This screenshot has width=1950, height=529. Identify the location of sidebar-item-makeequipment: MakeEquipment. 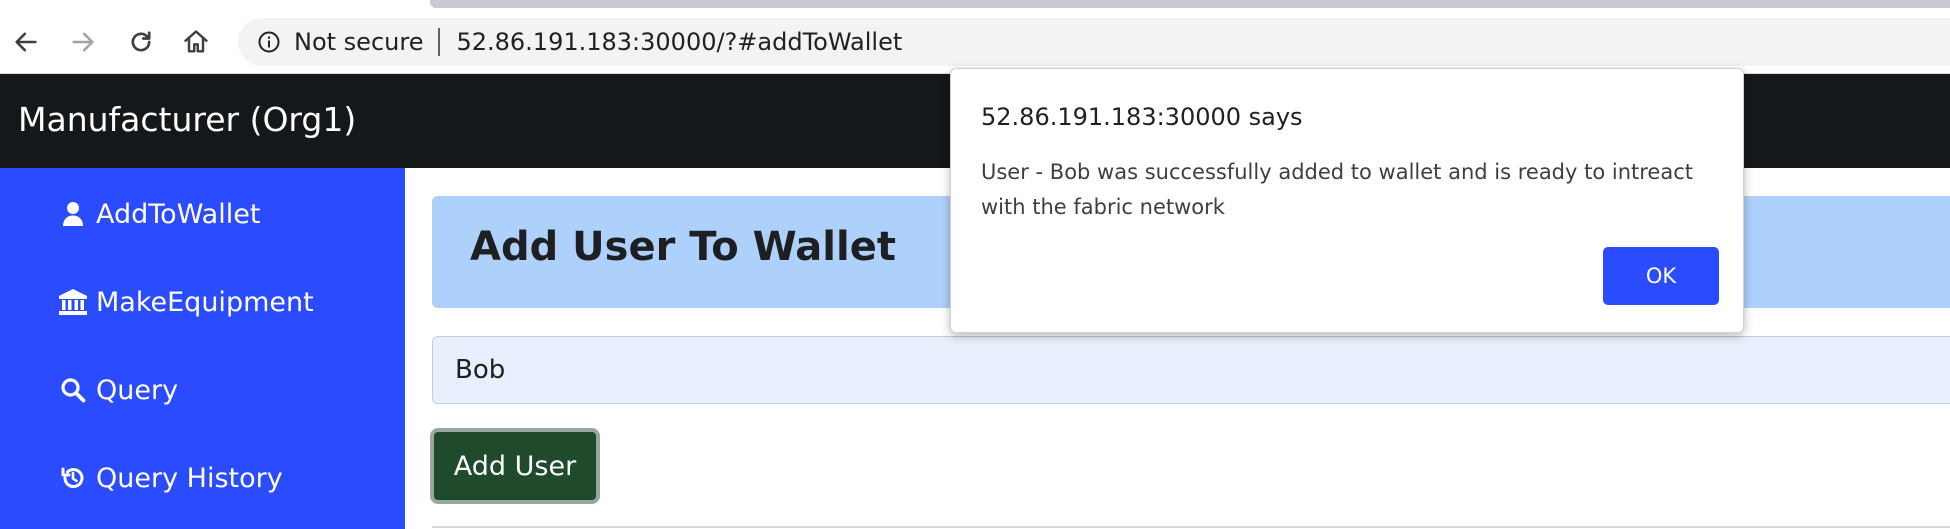
(186, 302).